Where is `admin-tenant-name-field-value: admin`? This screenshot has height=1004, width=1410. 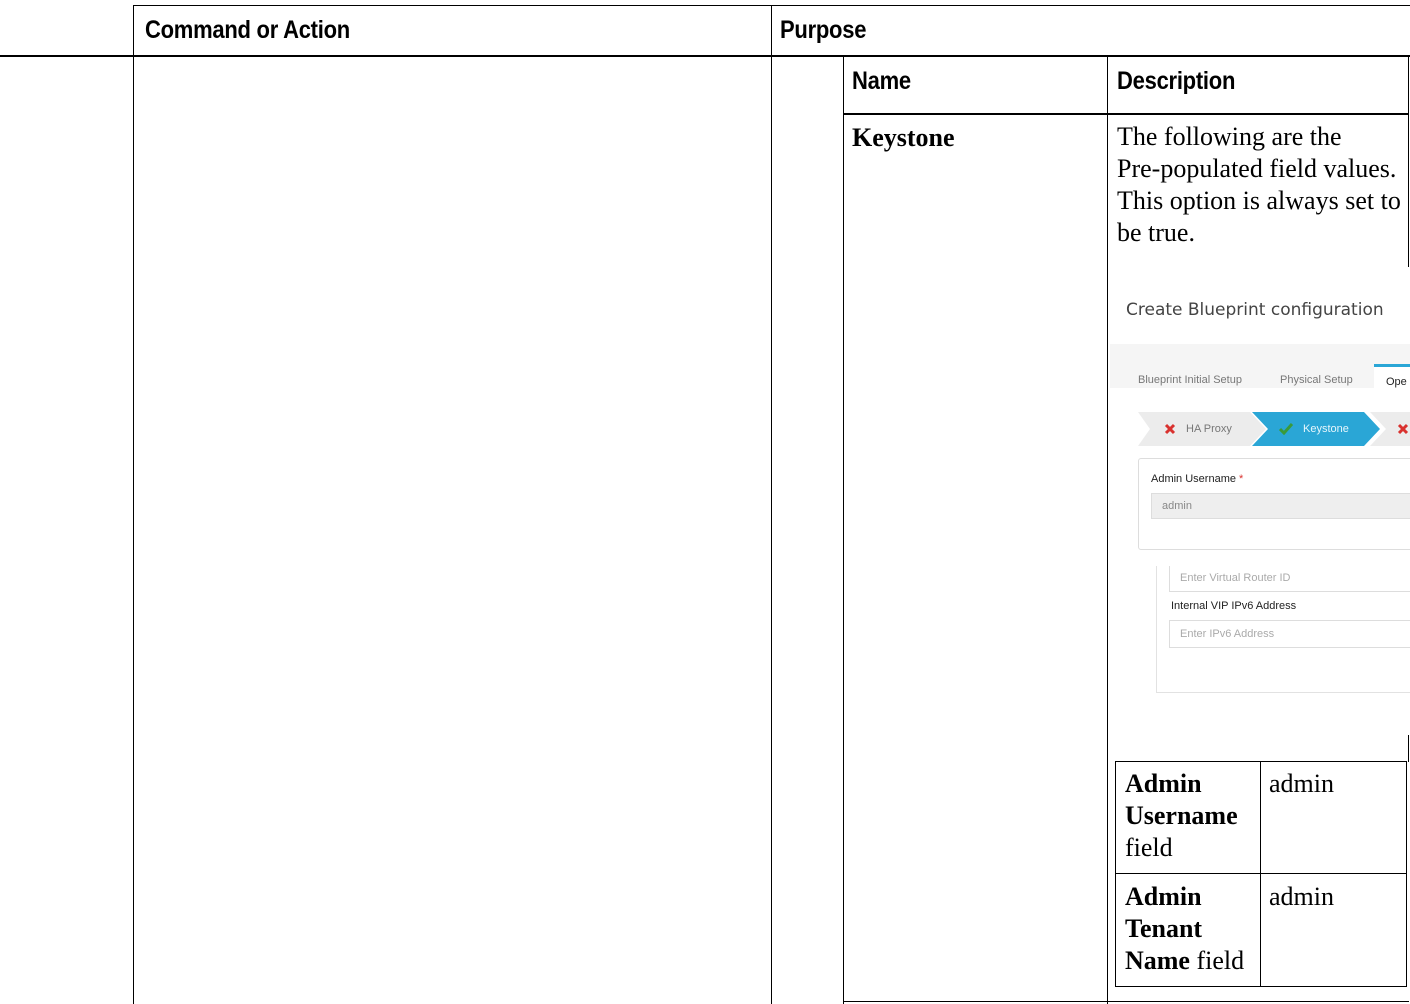
admin-tenant-name-field-value: admin is located at coordinates (1301, 896).